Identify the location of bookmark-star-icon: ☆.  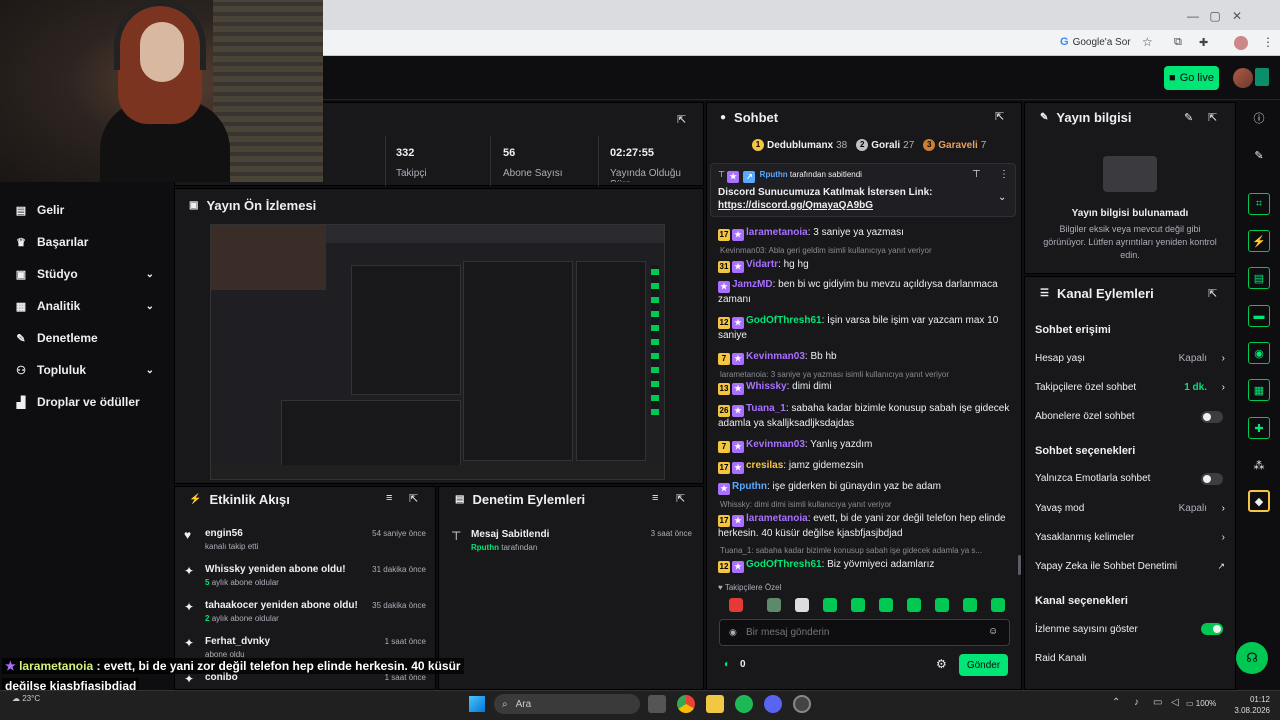
(1147, 42).